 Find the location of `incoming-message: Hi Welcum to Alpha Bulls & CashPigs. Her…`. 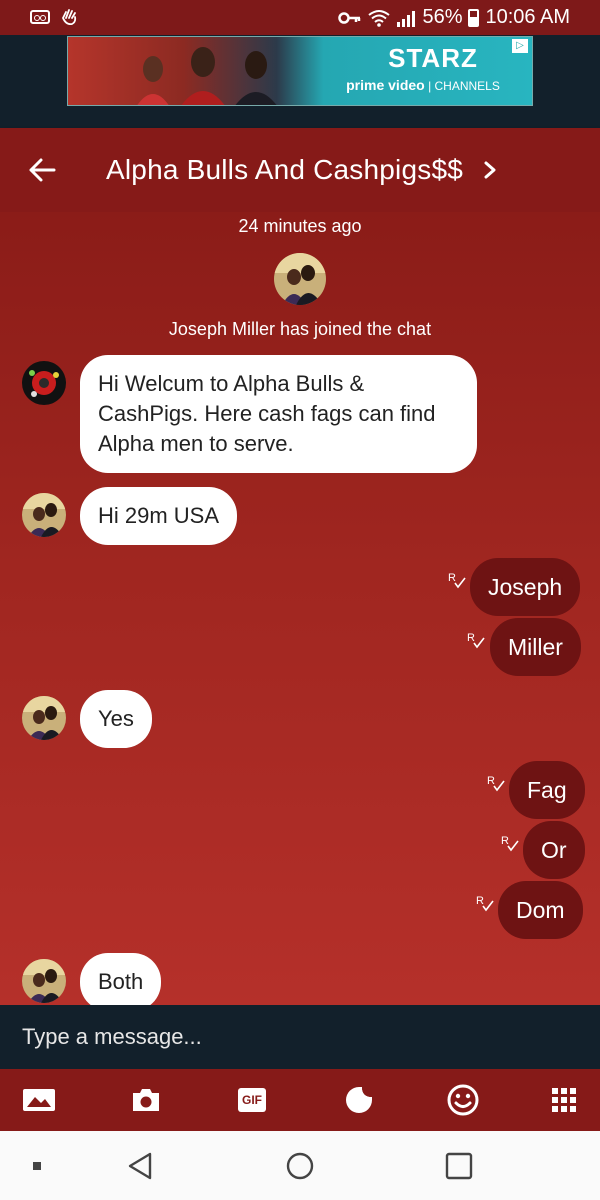

incoming-message: Hi Welcum to Alpha Bulls & CashPigs. Her… is located at coordinates (278, 414).